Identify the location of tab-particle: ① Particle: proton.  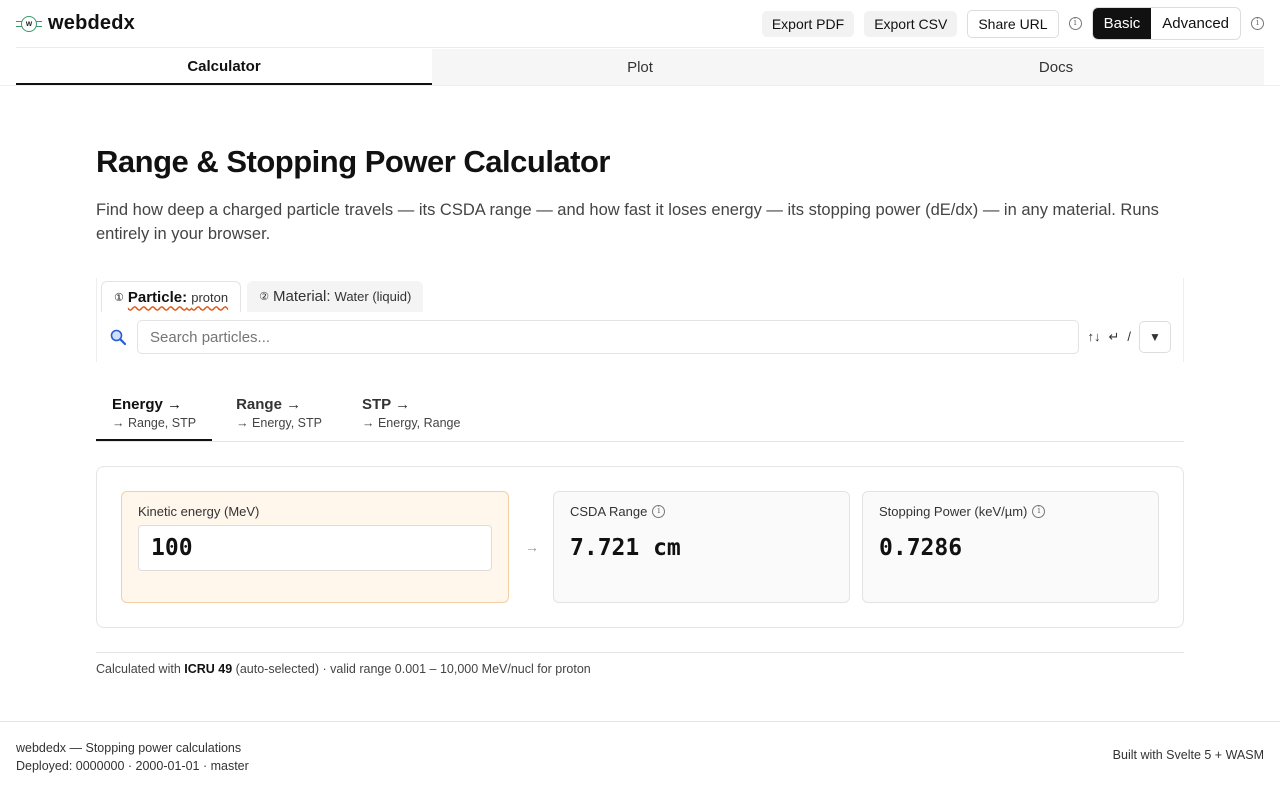
(171, 296).